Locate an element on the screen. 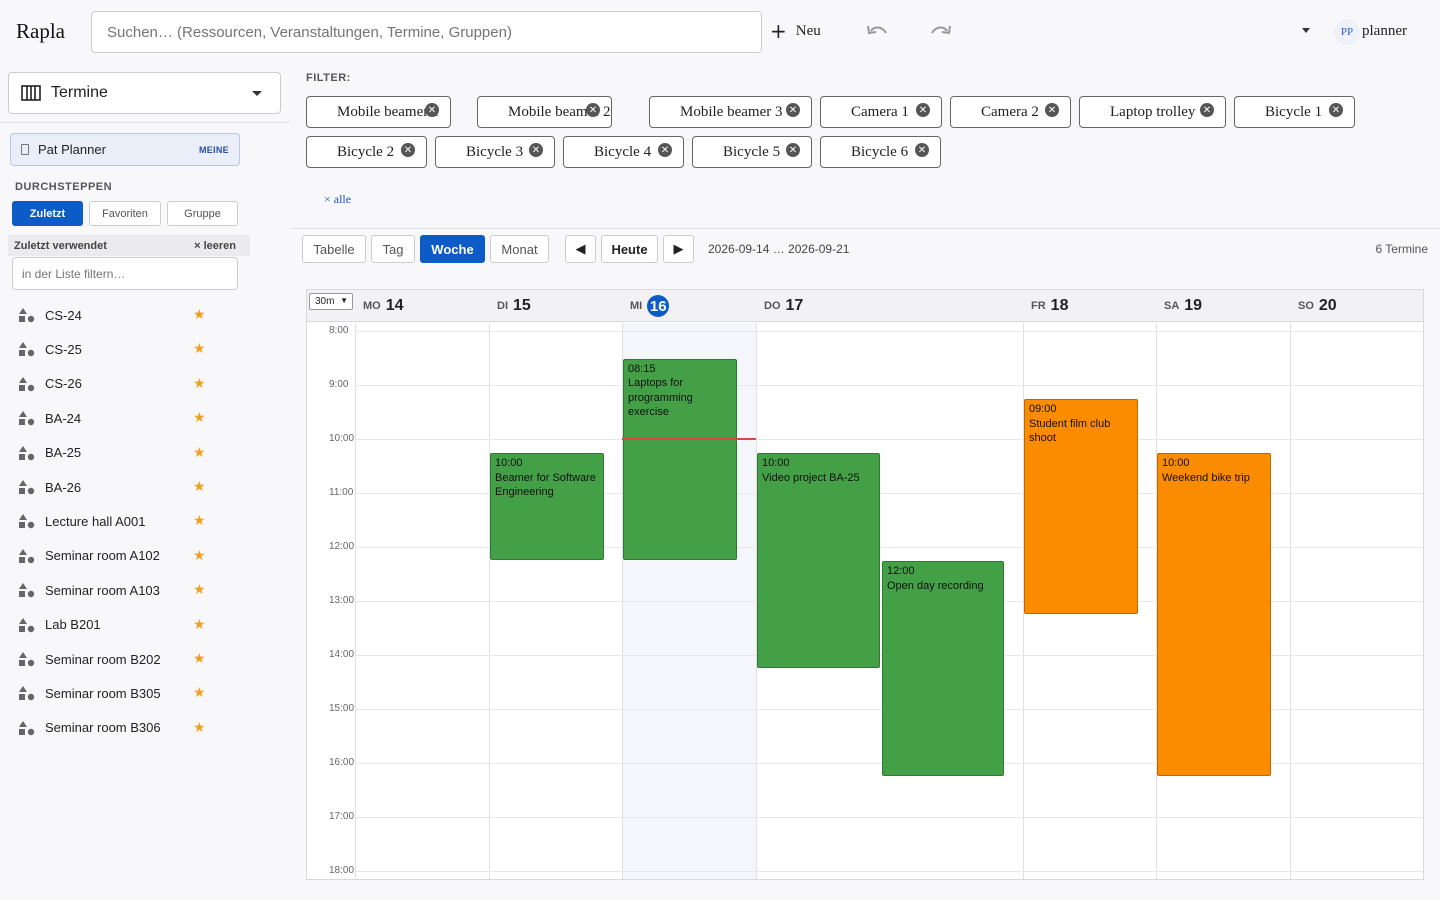 This screenshot has width=1440, height=900. resource-list-item: BA-24 ★ is located at coordinates (118, 418).